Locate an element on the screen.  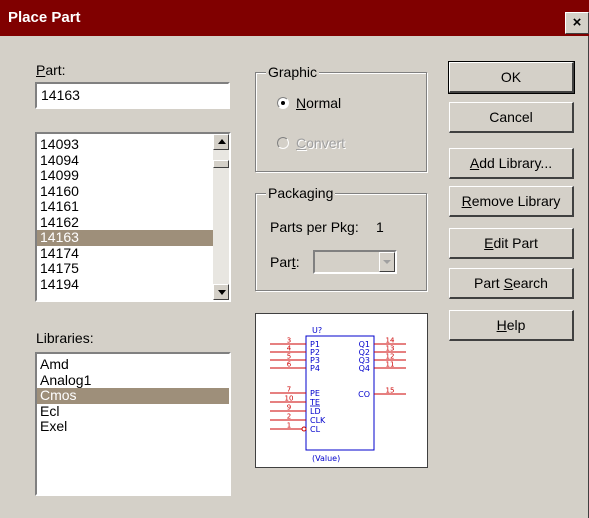
convert-radio is located at coordinates (283, 143).